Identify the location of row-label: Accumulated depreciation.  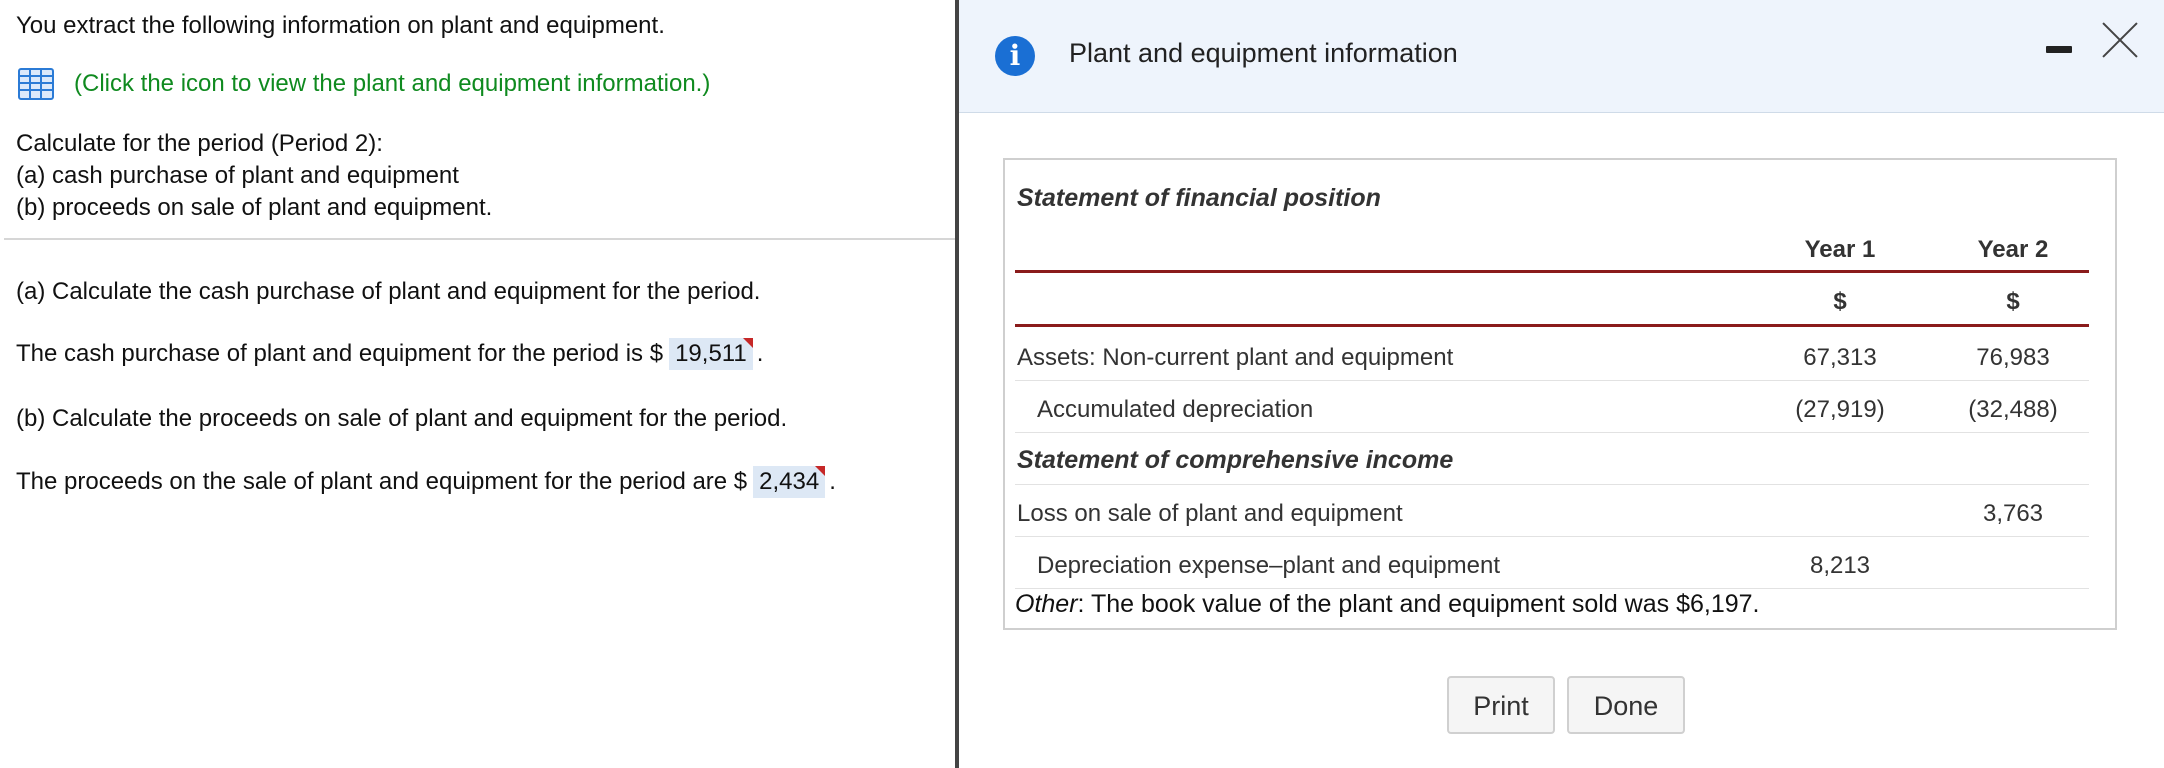
(1175, 409).